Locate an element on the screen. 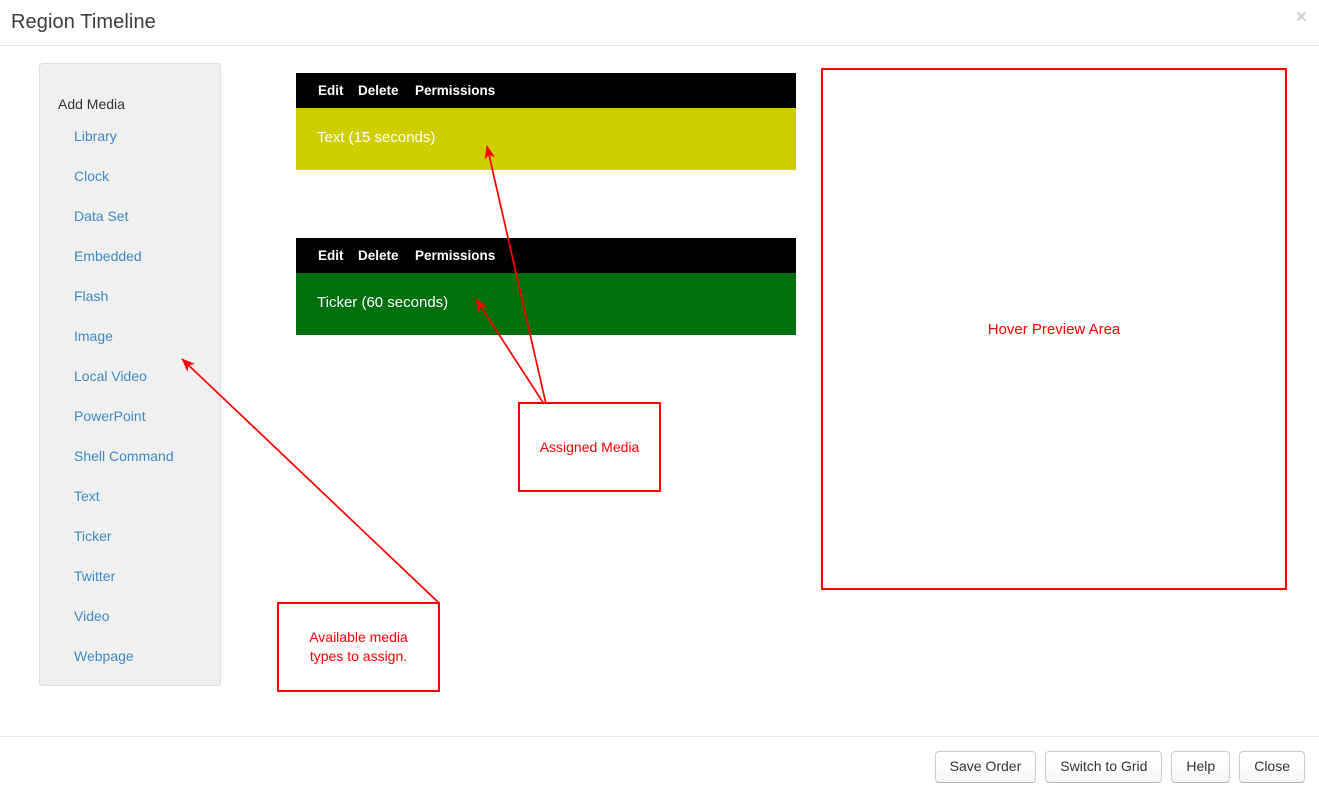 Image resolution: width=1319 pixels, height=794 pixels. sidebar-item-data-set: Data Set is located at coordinates (130, 216).